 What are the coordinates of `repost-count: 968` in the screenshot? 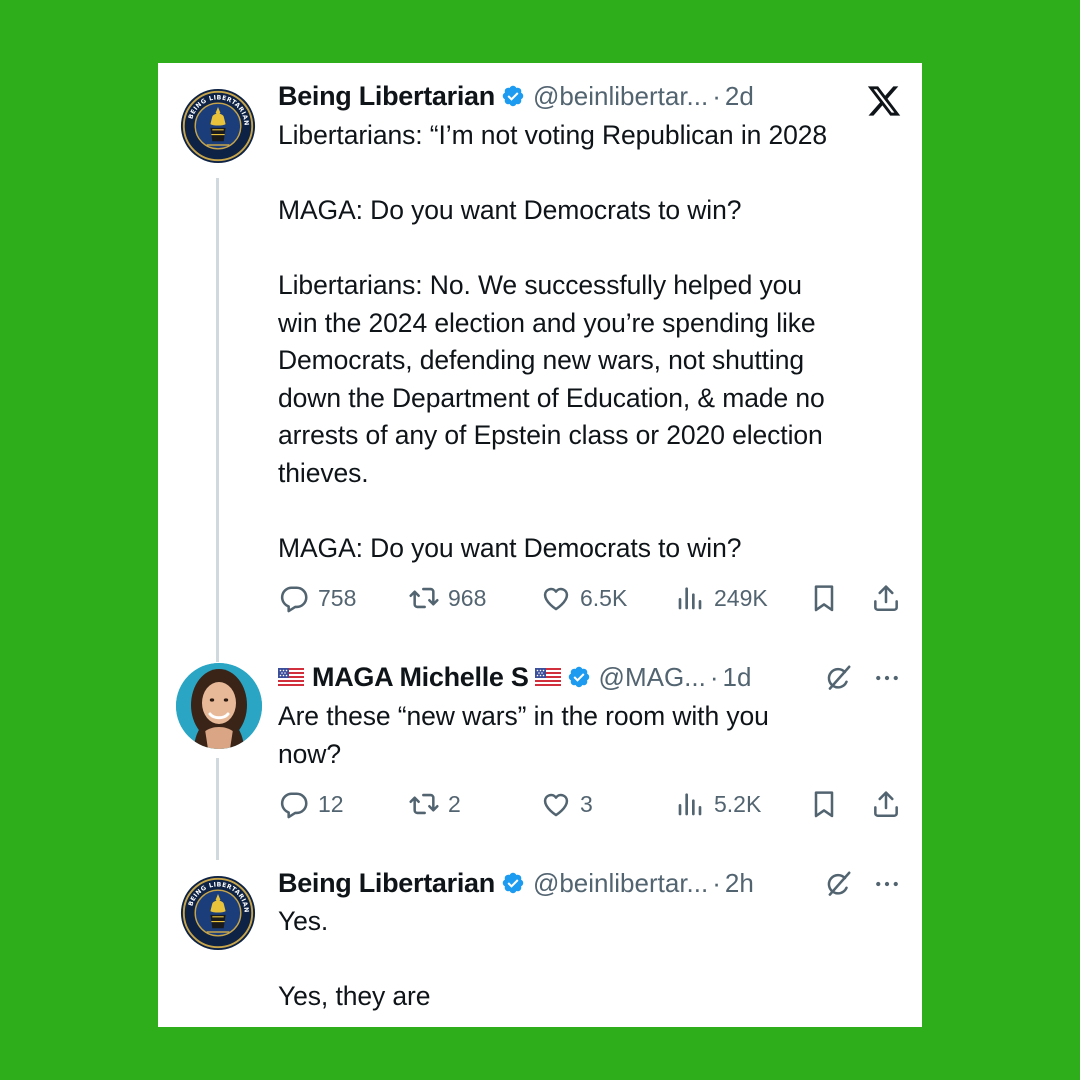 It's located at (467, 597).